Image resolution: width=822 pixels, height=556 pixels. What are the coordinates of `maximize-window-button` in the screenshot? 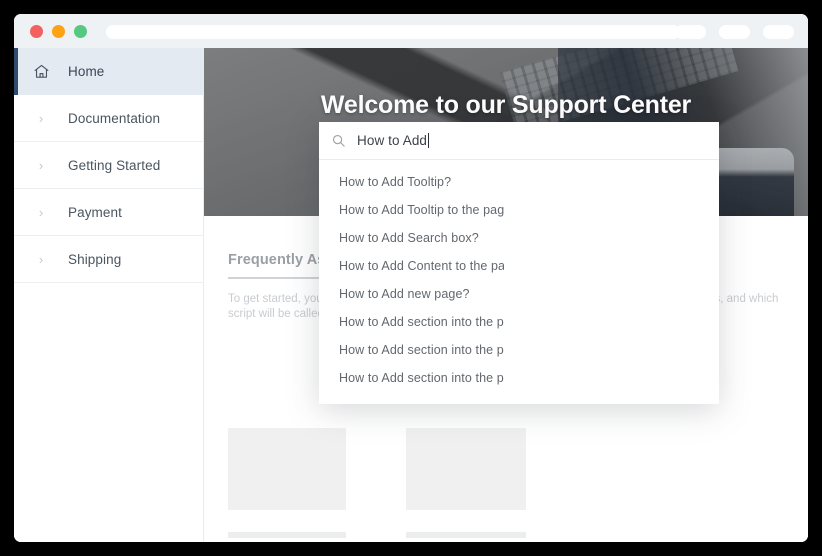 It's located at (80, 31).